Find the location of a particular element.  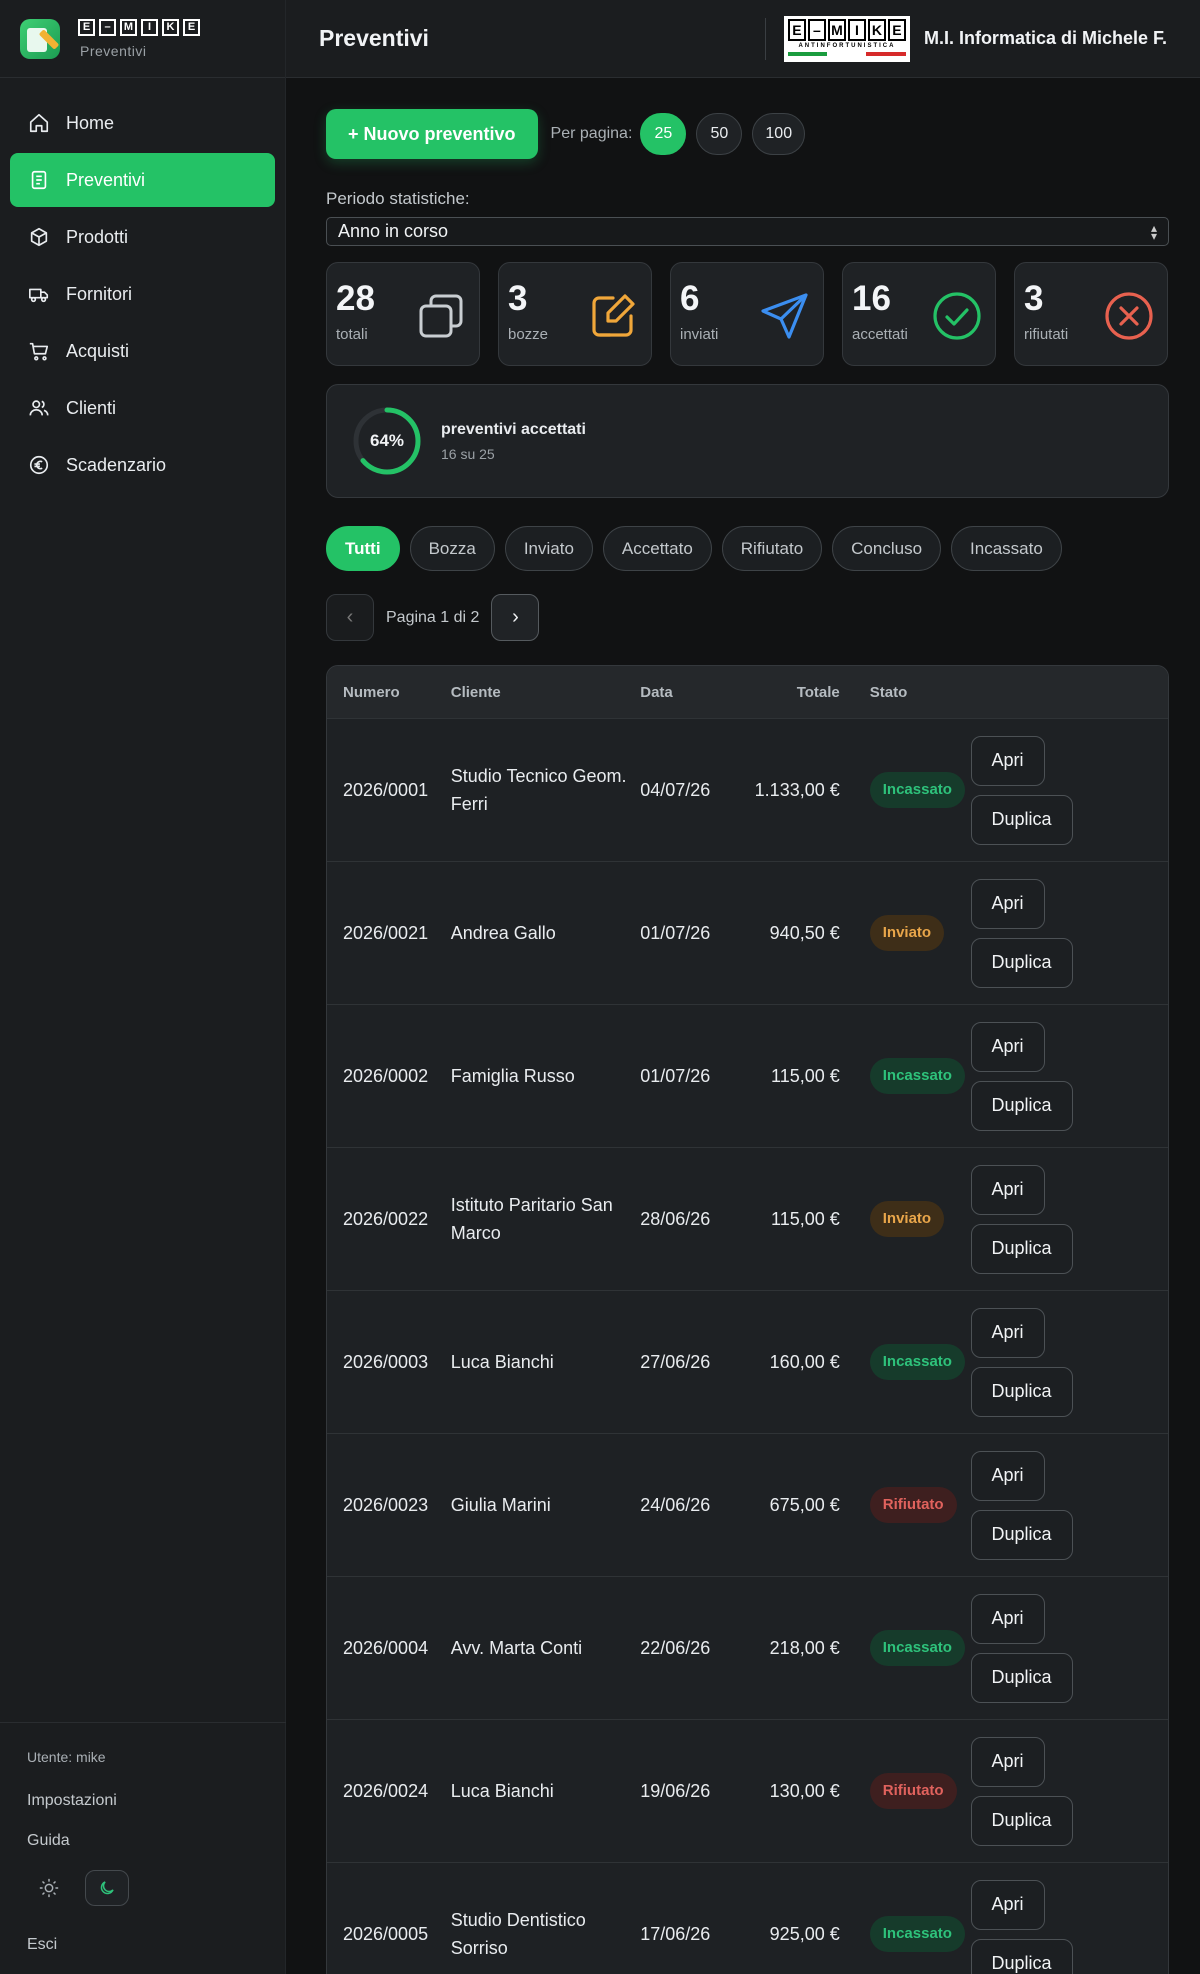

cell-numero: 2026/0005 is located at coordinates (386, 1934).